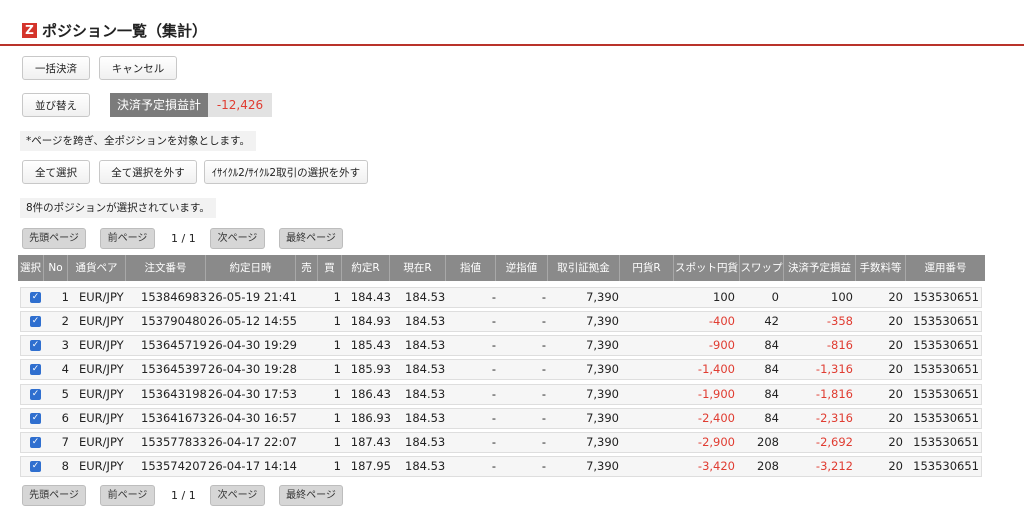 The height and width of the screenshot is (508, 1024). What do you see at coordinates (174, 238) in the screenshot?
I see `current-page: 1` at bounding box center [174, 238].